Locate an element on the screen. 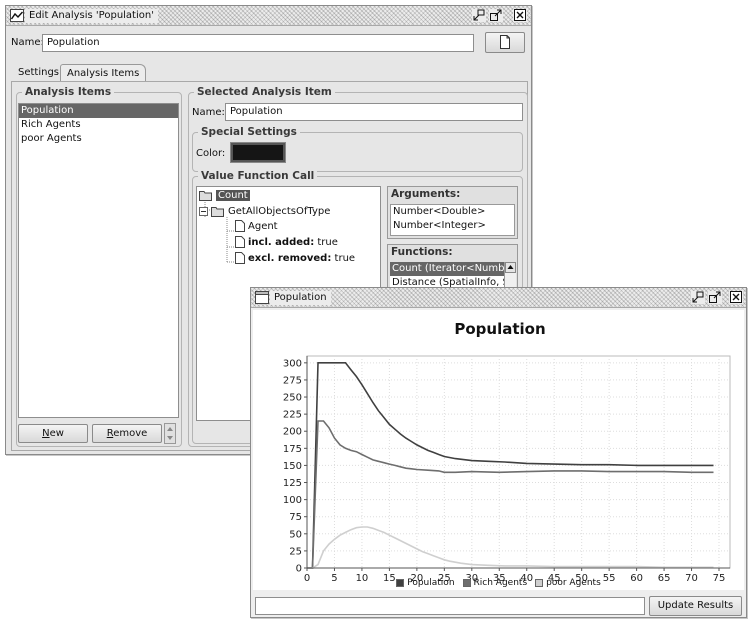  list-item-poor-agents: poor Agents is located at coordinates (98, 139).